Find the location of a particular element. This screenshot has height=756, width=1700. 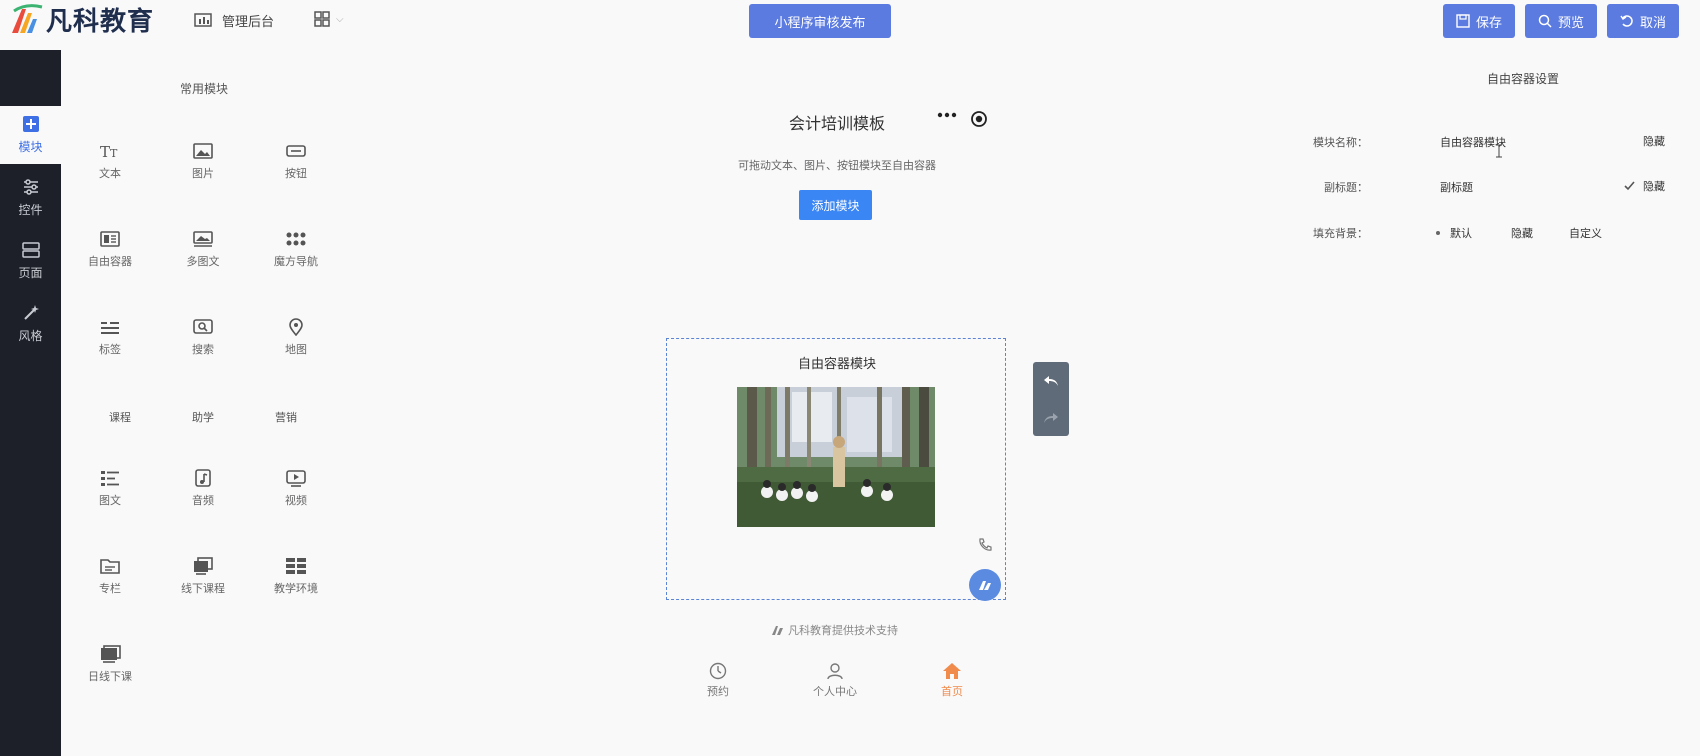

folder-icon is located at coordinates (110, 566).